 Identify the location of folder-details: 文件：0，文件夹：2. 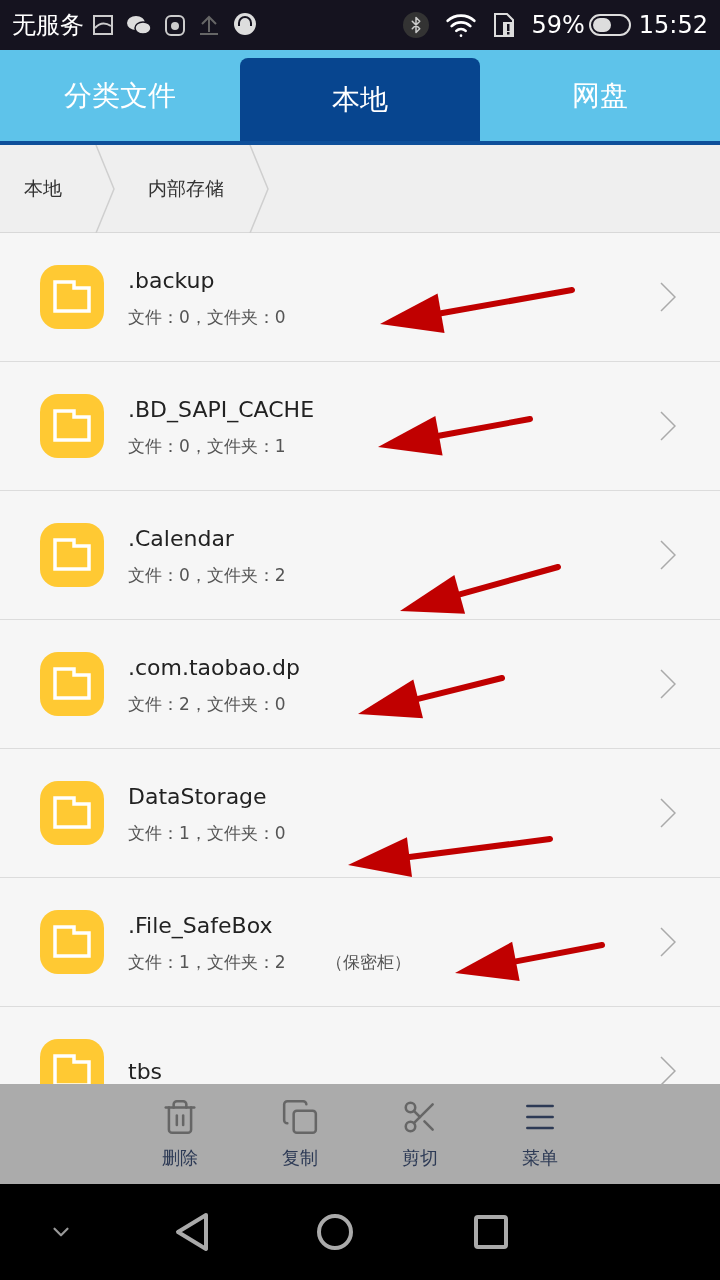
(207, 575).